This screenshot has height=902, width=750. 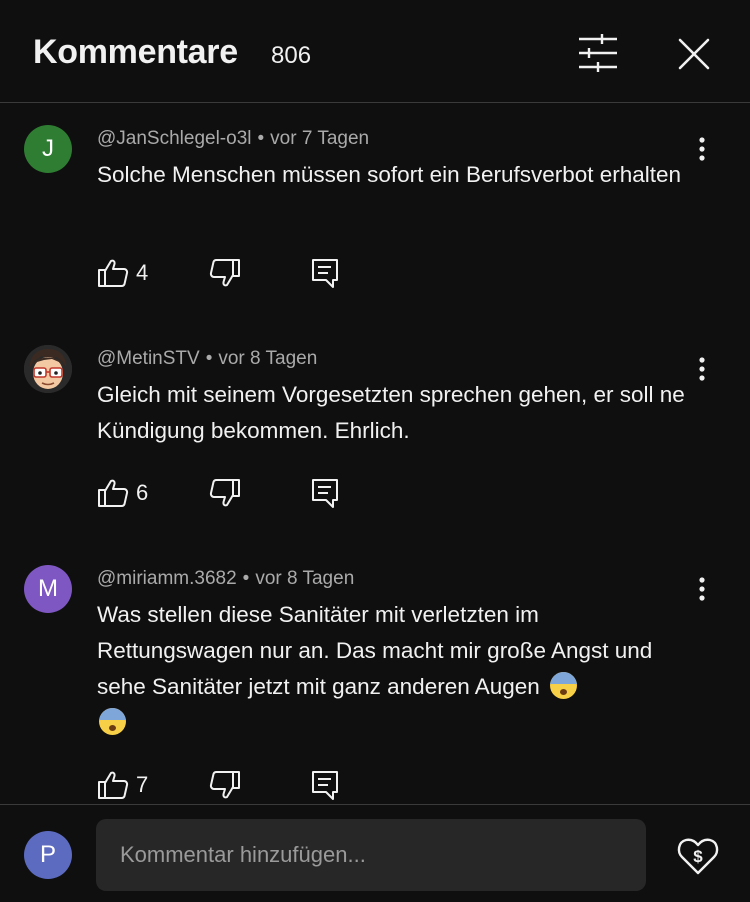 I want to click on sliders-icon, so click(x=598, y=53).